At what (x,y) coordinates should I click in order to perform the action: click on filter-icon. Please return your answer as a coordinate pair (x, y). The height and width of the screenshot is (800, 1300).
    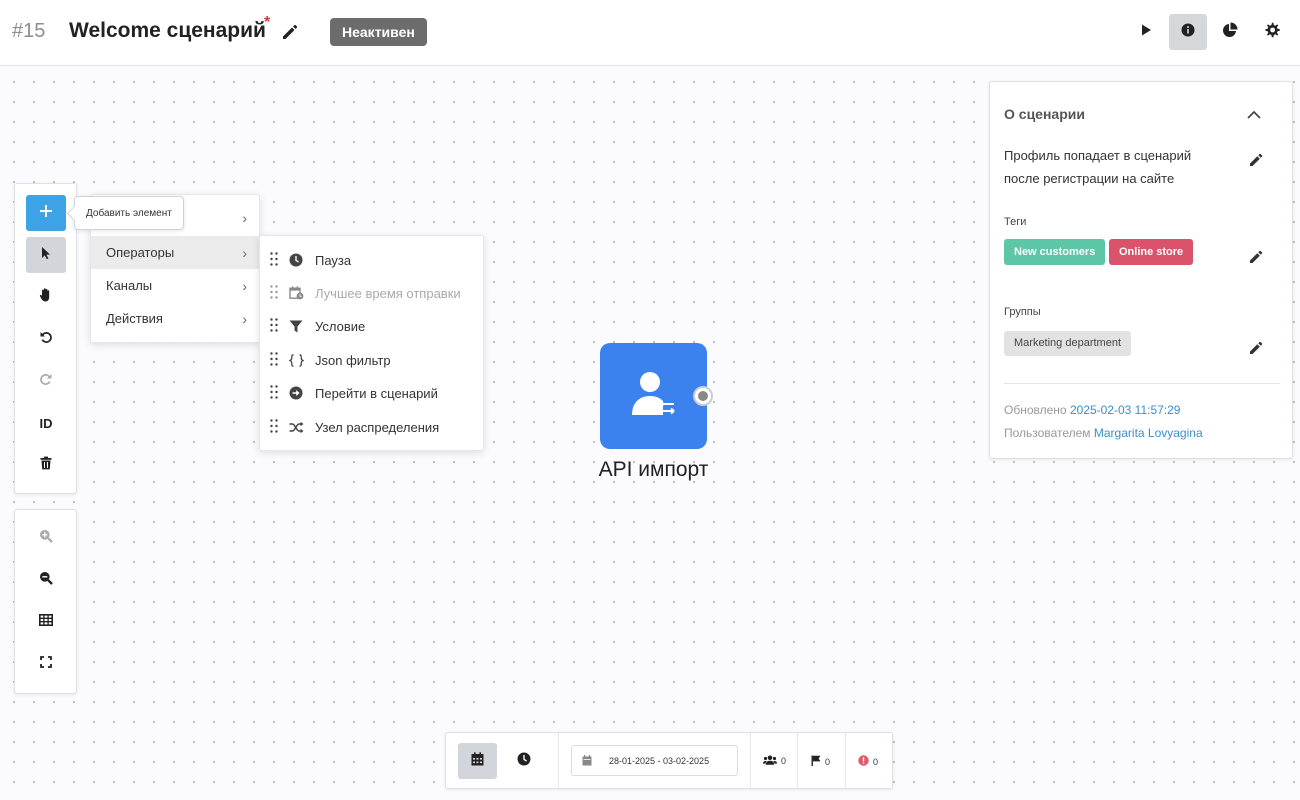
    Looking at the image, I should click on (296, 326).